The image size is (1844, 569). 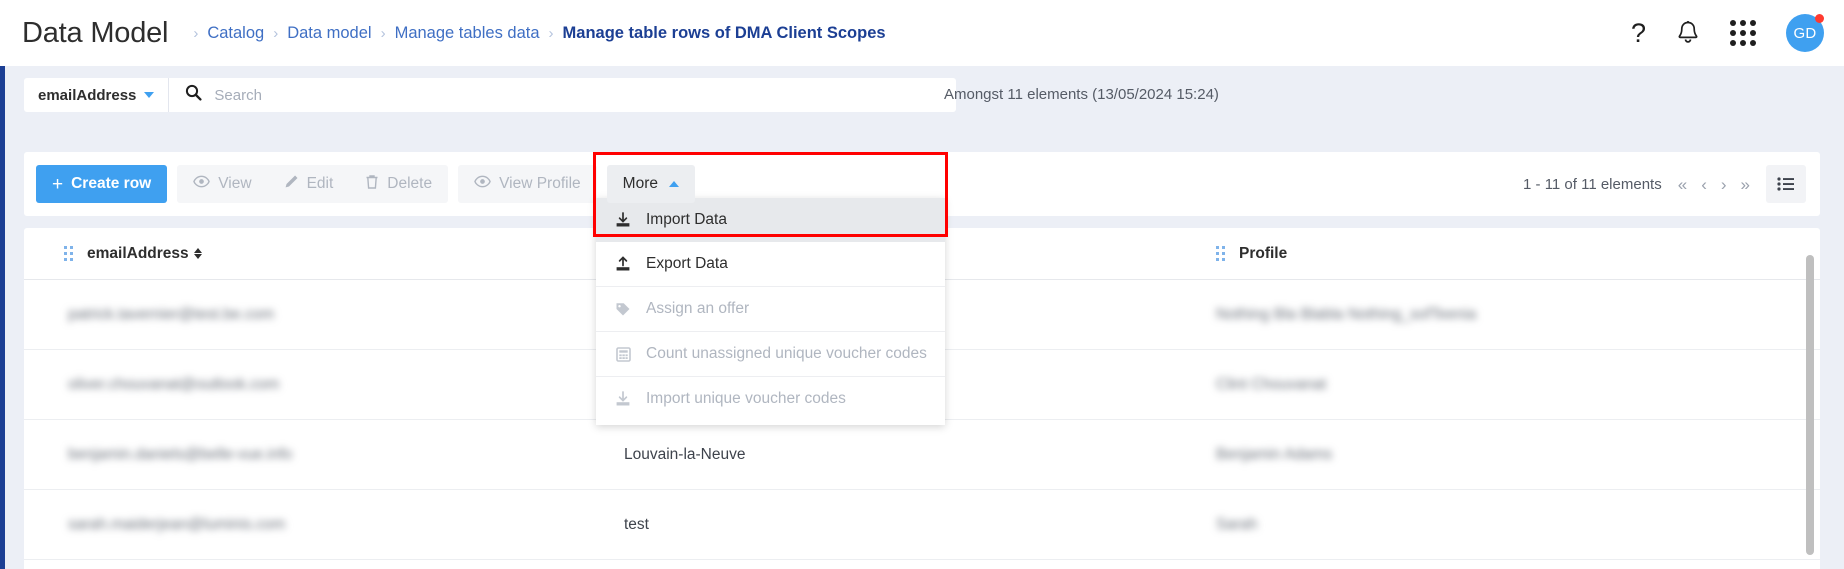 I want to click on search-field-label: emailAddress, so click(x=87, y=95).